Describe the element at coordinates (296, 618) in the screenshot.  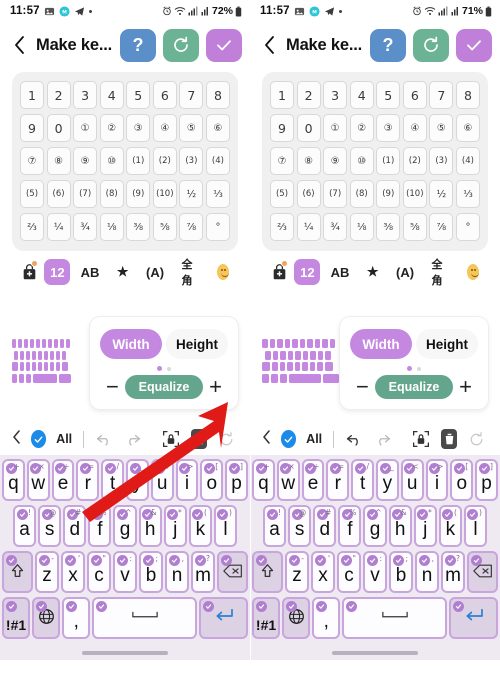
I see `language-key` at that location.